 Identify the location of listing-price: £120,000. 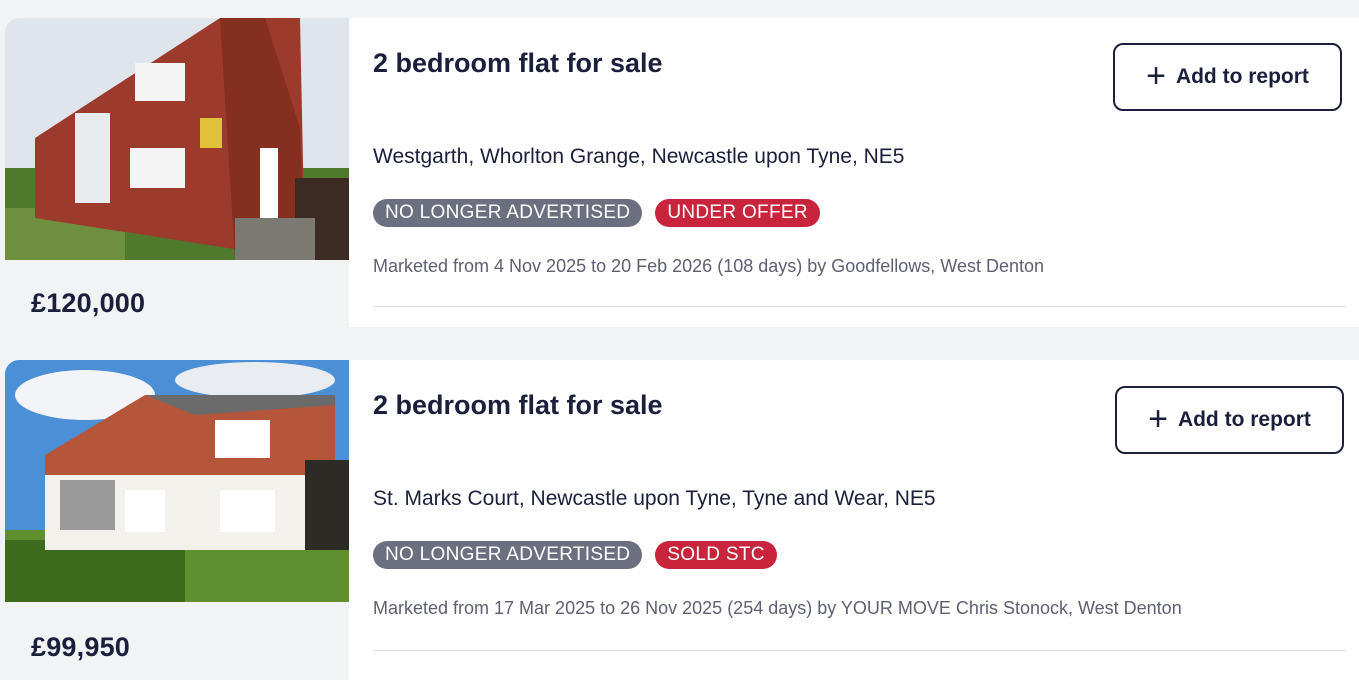
(88, 303).